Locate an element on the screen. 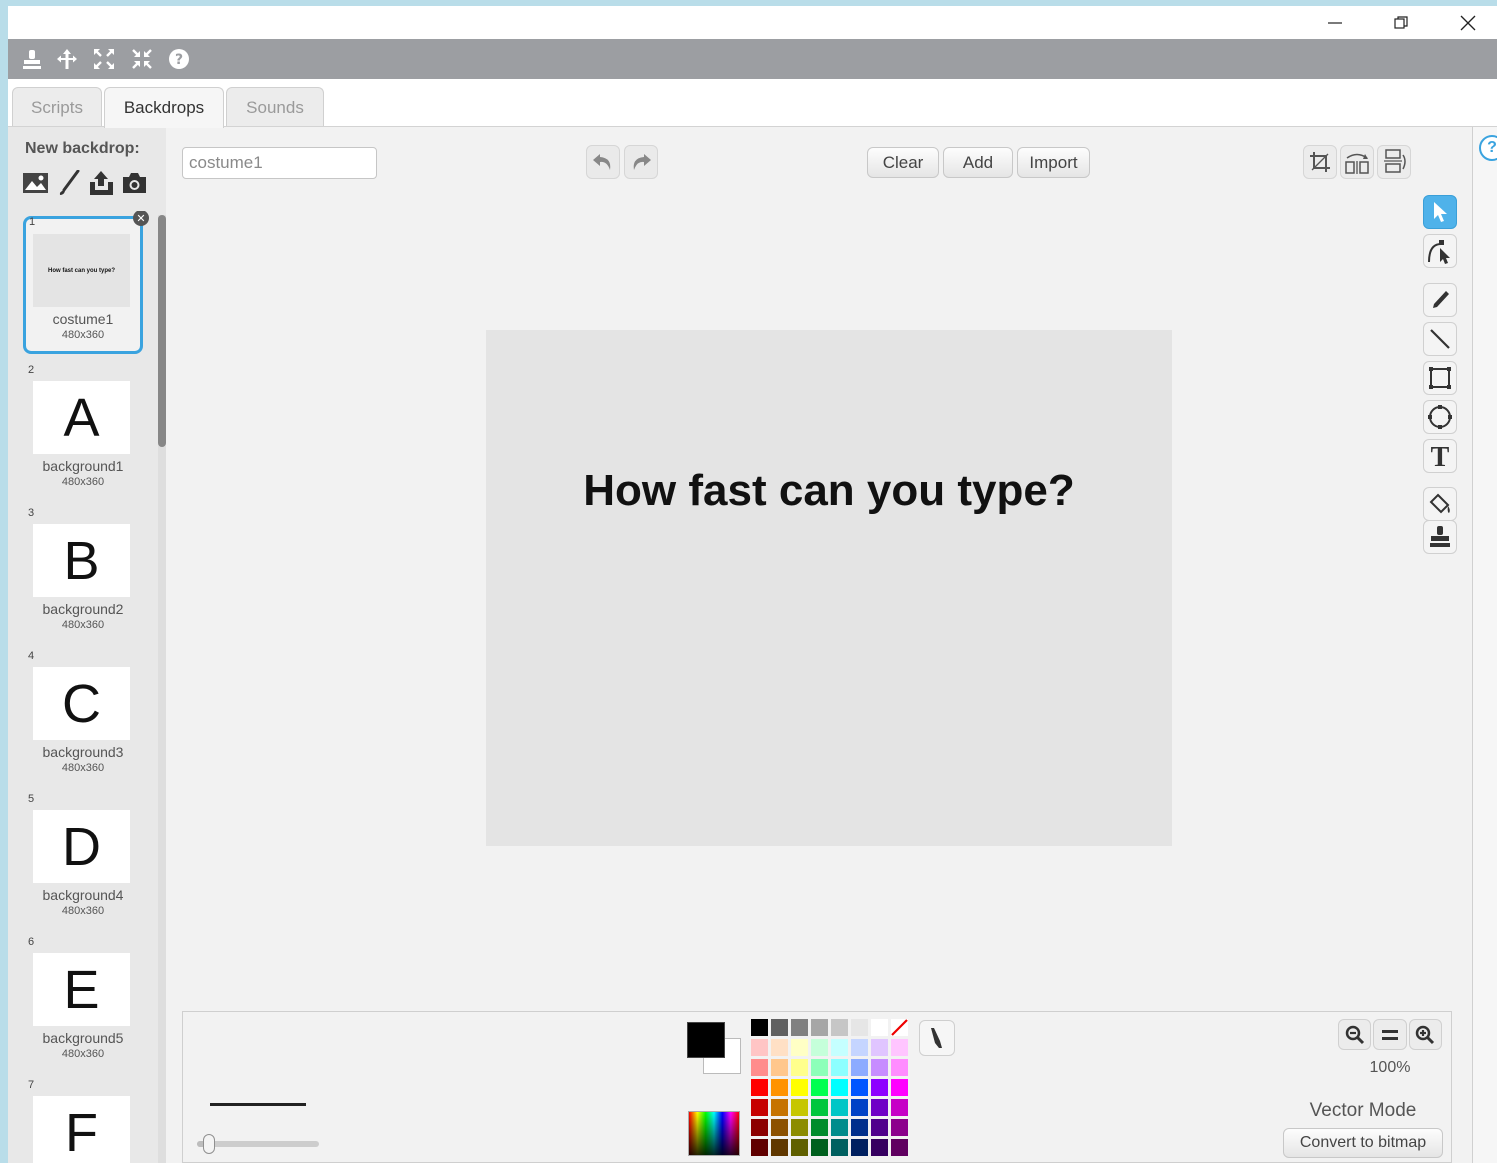 Image resolution: width=1497 pixels, height=1163 pixels. fill-tool is located at coordinates (1440, 504).